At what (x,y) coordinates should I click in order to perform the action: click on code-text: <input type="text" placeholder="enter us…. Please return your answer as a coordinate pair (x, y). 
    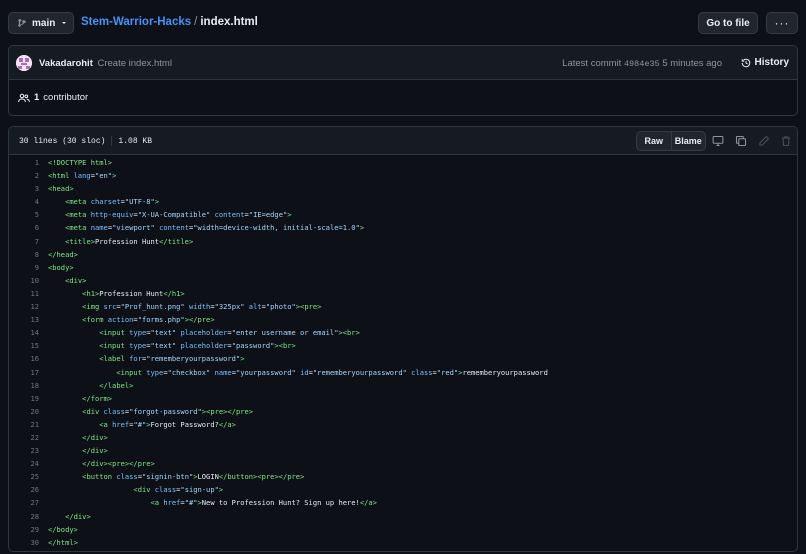
    Looking at the image, I should click on (200, 332).